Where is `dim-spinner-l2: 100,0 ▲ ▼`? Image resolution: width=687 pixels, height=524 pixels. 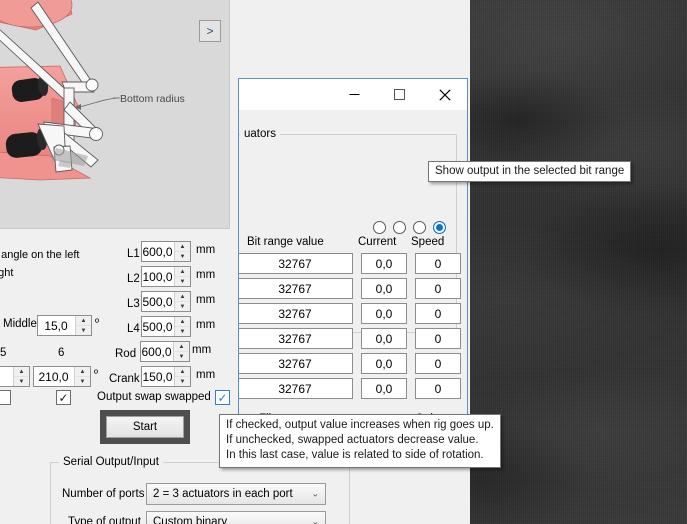
dim-spinner-l2: 100,0 ▲ ▼ is located at coordinates (166, 276).